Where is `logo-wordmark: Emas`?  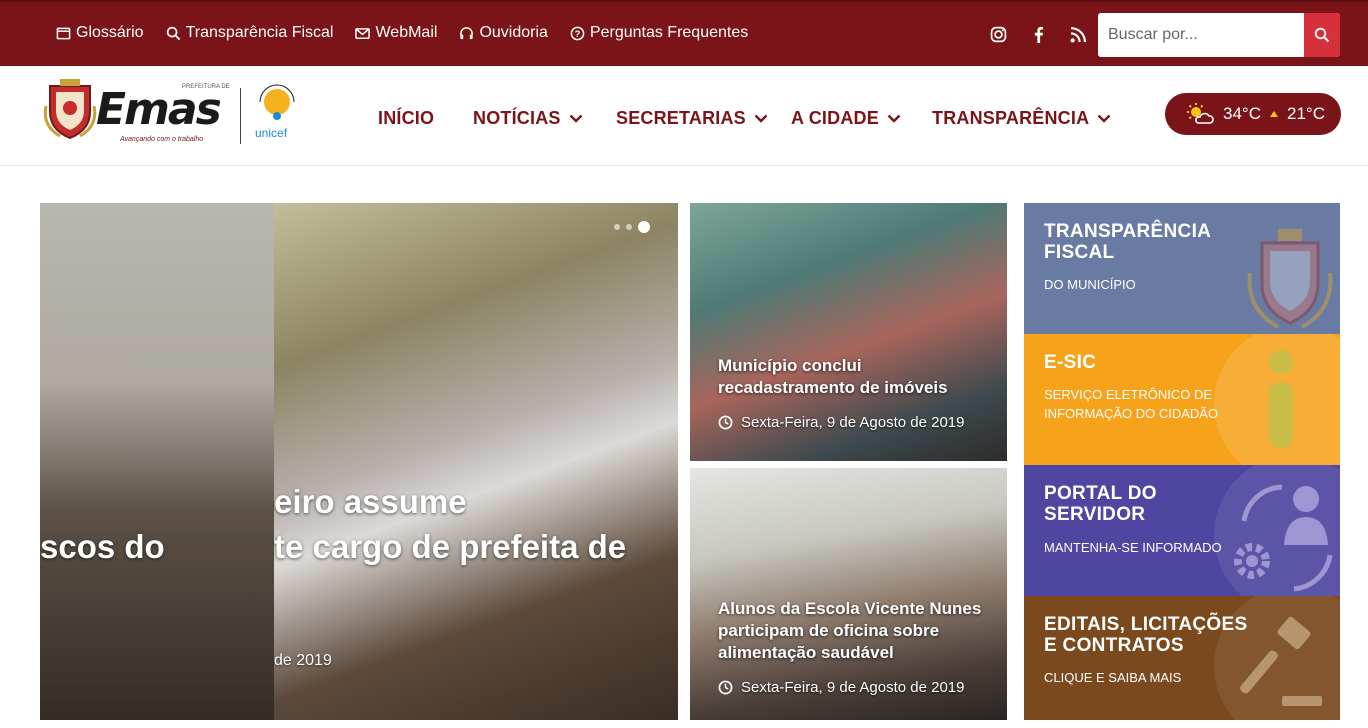
logo-wordmark: Emas is located at coordinates (159, 109).